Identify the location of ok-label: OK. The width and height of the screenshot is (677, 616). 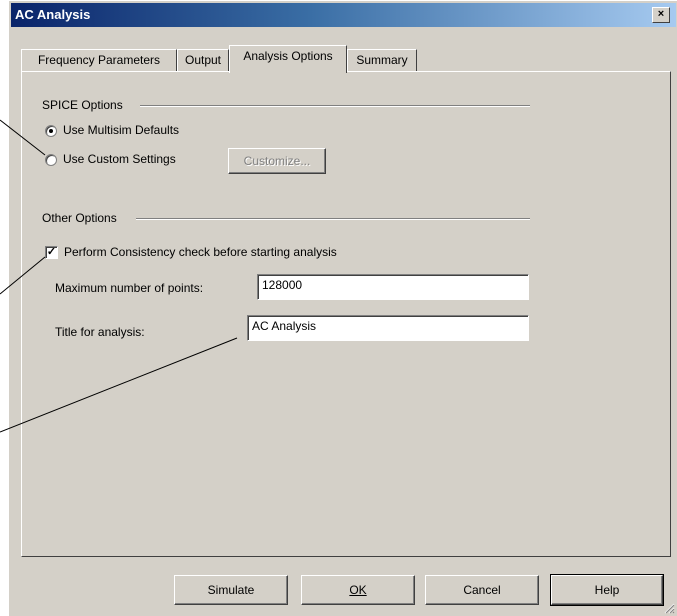
(358, 590).